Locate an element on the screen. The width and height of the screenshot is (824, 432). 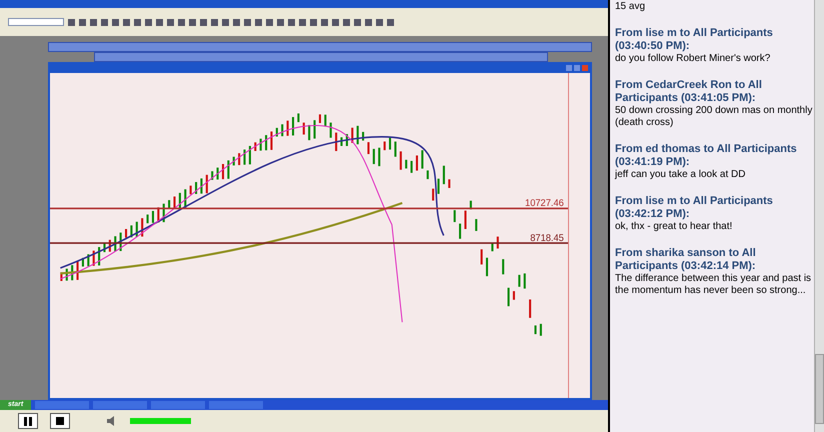
chat-message-text: 15 avg is located at coordinates (630, 7).